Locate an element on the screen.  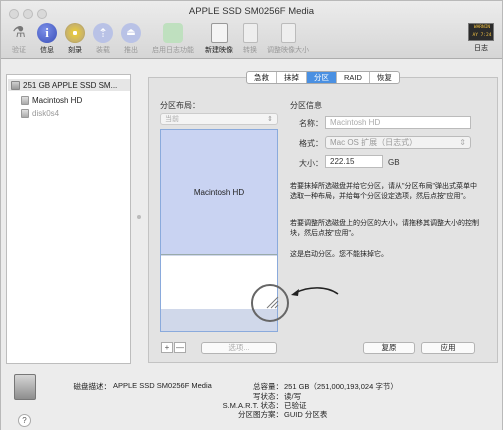
format-value: Mac OS 扩展（日志式） is located at coordinates (374, 142).